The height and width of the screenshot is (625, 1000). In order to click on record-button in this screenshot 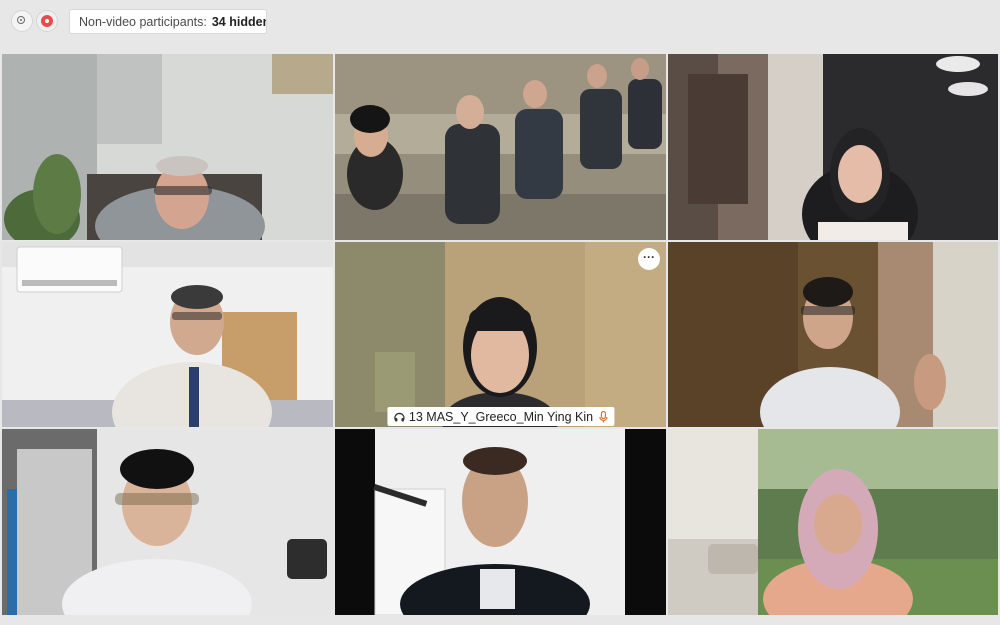, I will do `click(47, 21)`.